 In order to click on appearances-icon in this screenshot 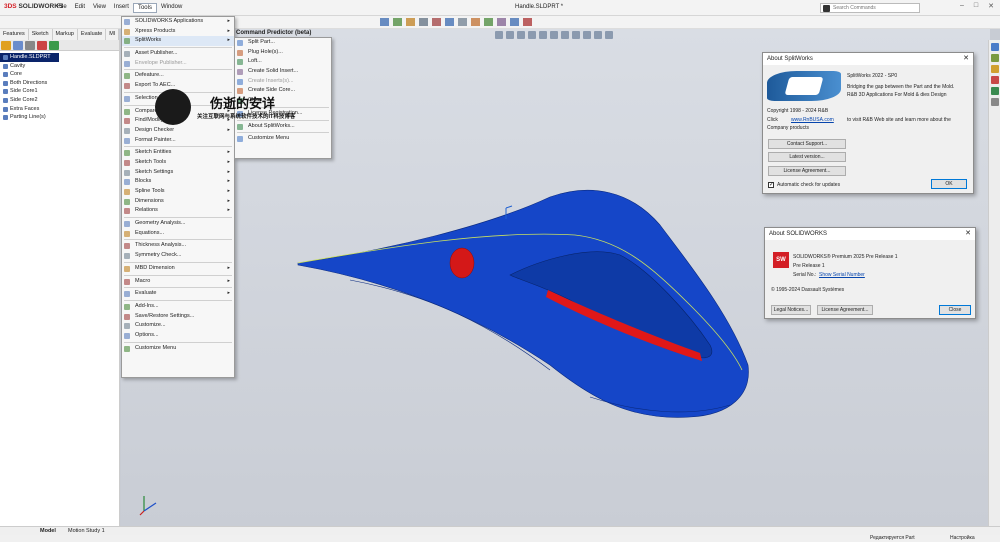, I will do `click(995, 91)`.